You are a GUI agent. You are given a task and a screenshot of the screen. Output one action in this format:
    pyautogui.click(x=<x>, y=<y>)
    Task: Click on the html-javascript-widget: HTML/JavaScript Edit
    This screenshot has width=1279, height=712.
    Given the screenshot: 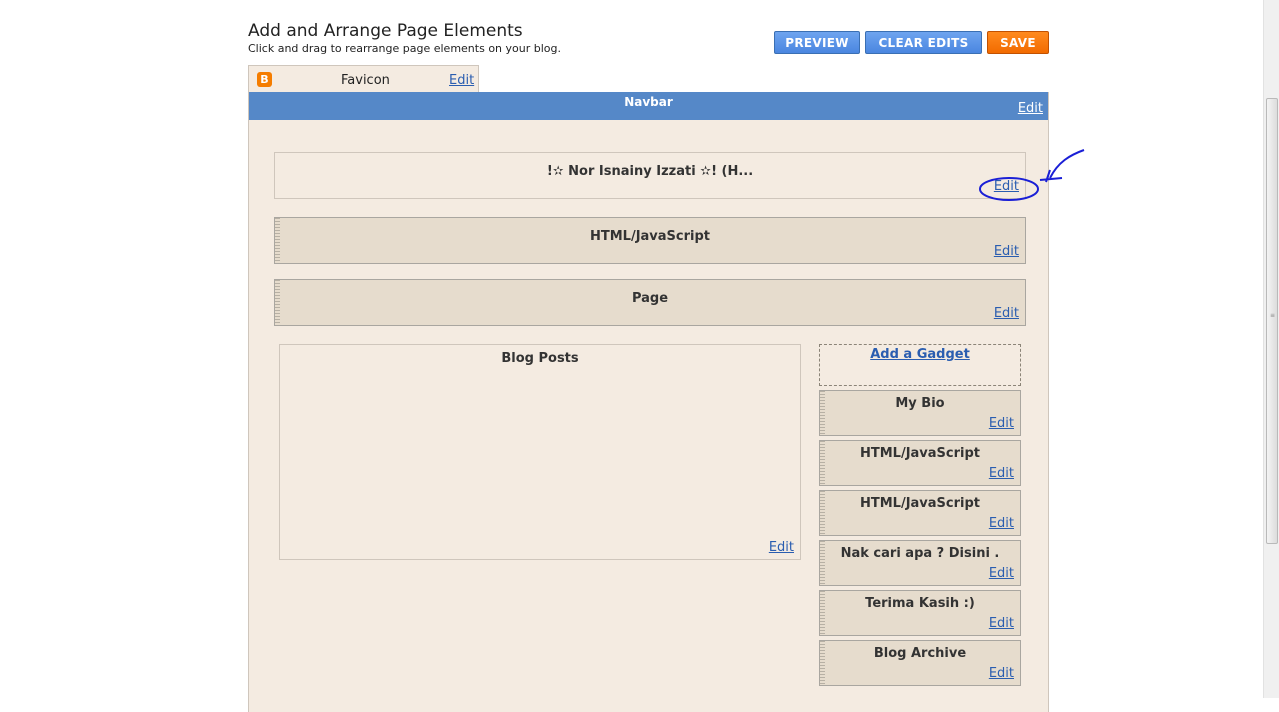 What is the action you would take?
    pyautogui.click(x=650, y=240)
    